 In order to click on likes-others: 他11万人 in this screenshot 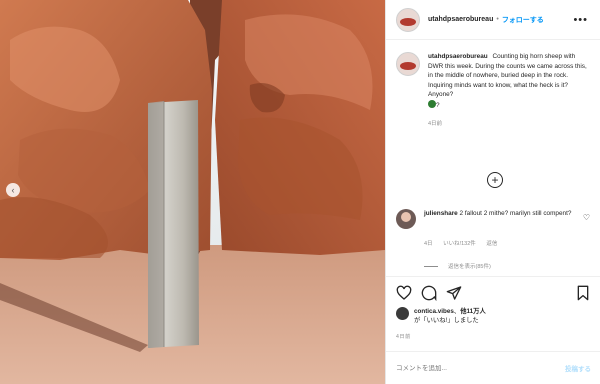, I will do `click(473, 311)`.